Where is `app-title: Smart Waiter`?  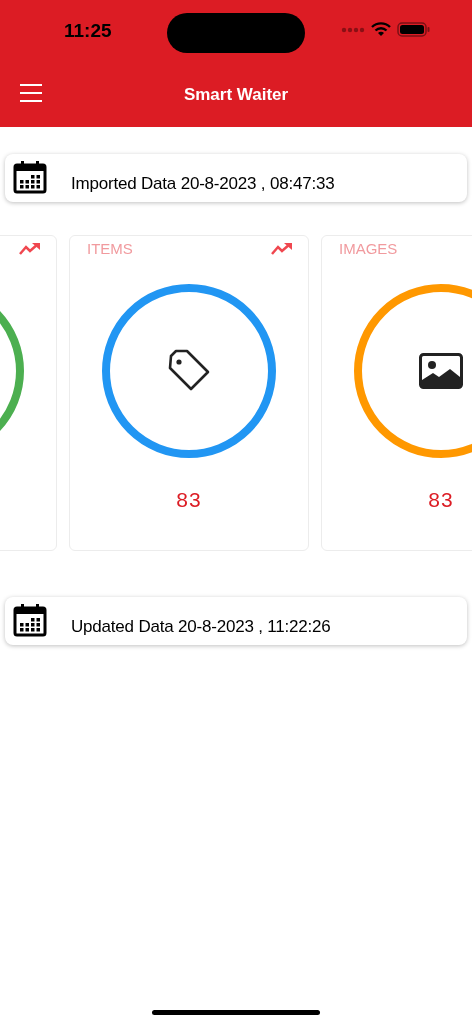
app-title: Smart Waiter is located at coordinates (236, 94).